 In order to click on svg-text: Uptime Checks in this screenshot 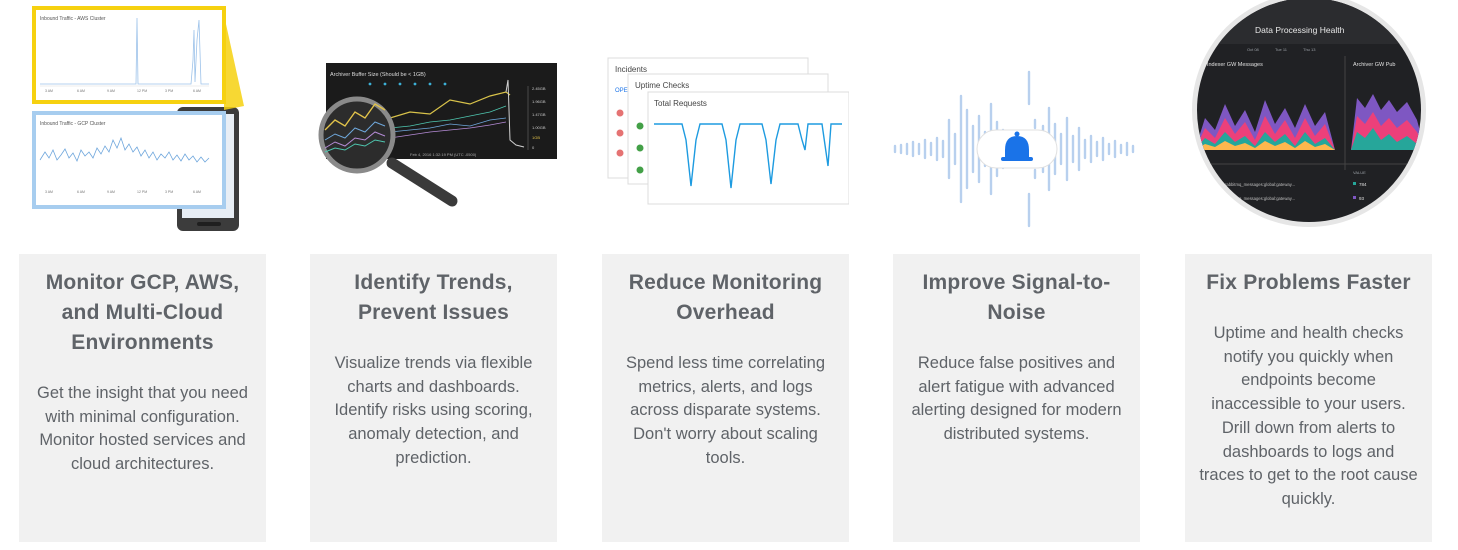, I will do `click(662, 85)`.